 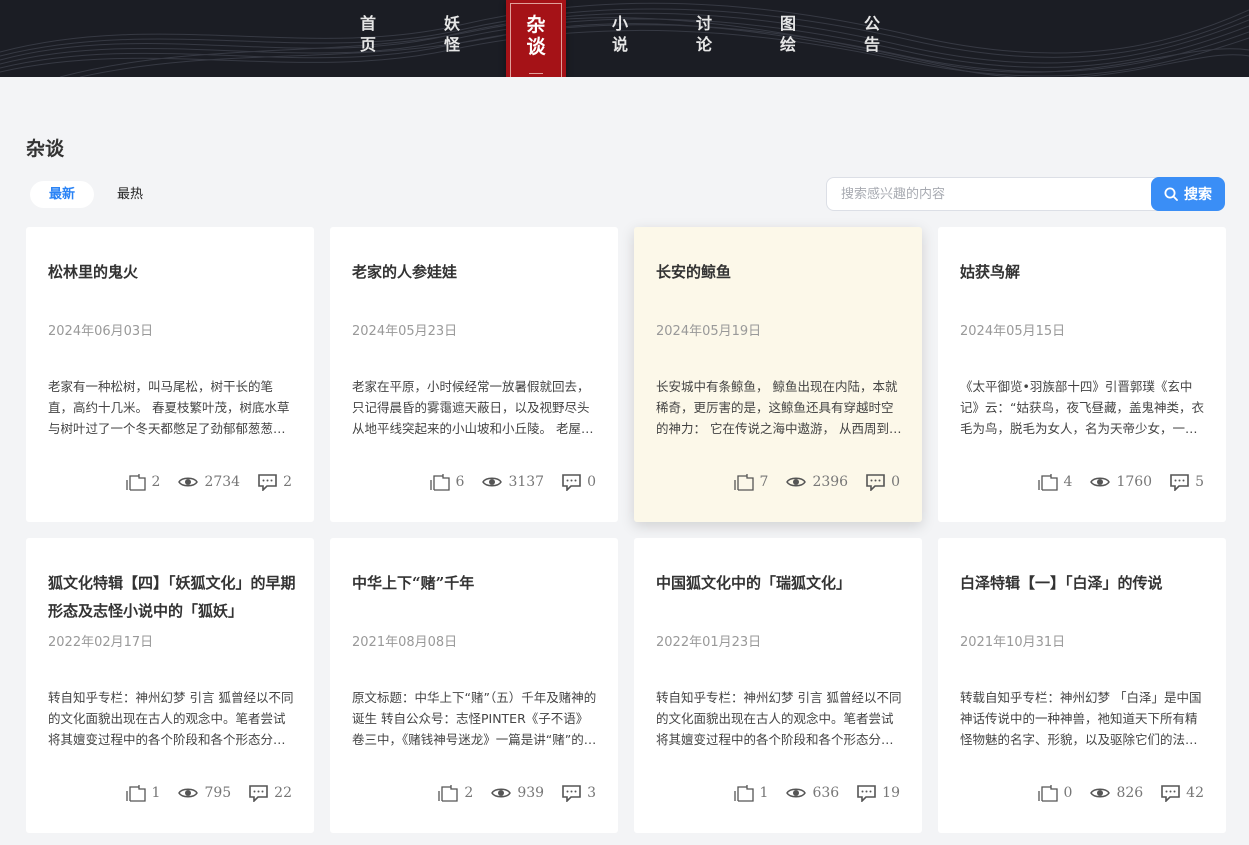 I want to click on header-bar: 首页 妖怪 杂谈 小说 讨论 图绘 公告, so click(x=624, y=38).